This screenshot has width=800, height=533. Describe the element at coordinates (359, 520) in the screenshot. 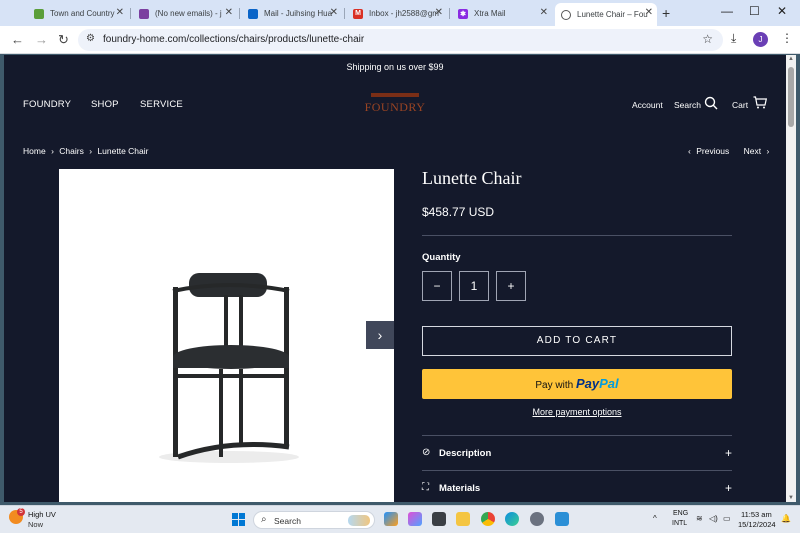

I see `search-highlight-image` at that location.